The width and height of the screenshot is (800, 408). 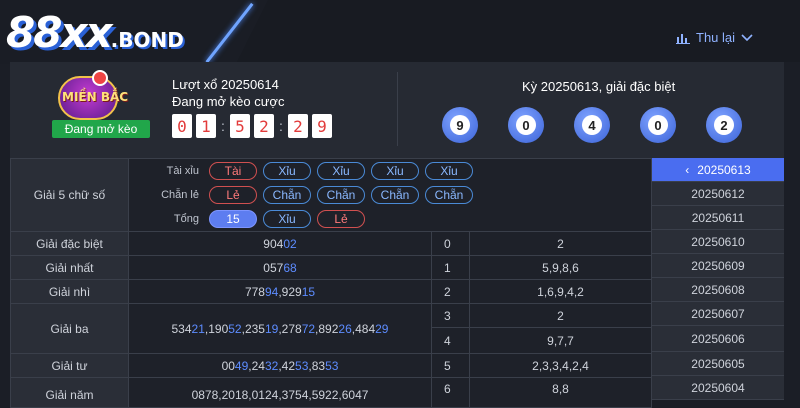 What do you see at coordinates (322, 126) in the screenshot?
I see `timer-digit: 9` at bounding box center [322, 126].